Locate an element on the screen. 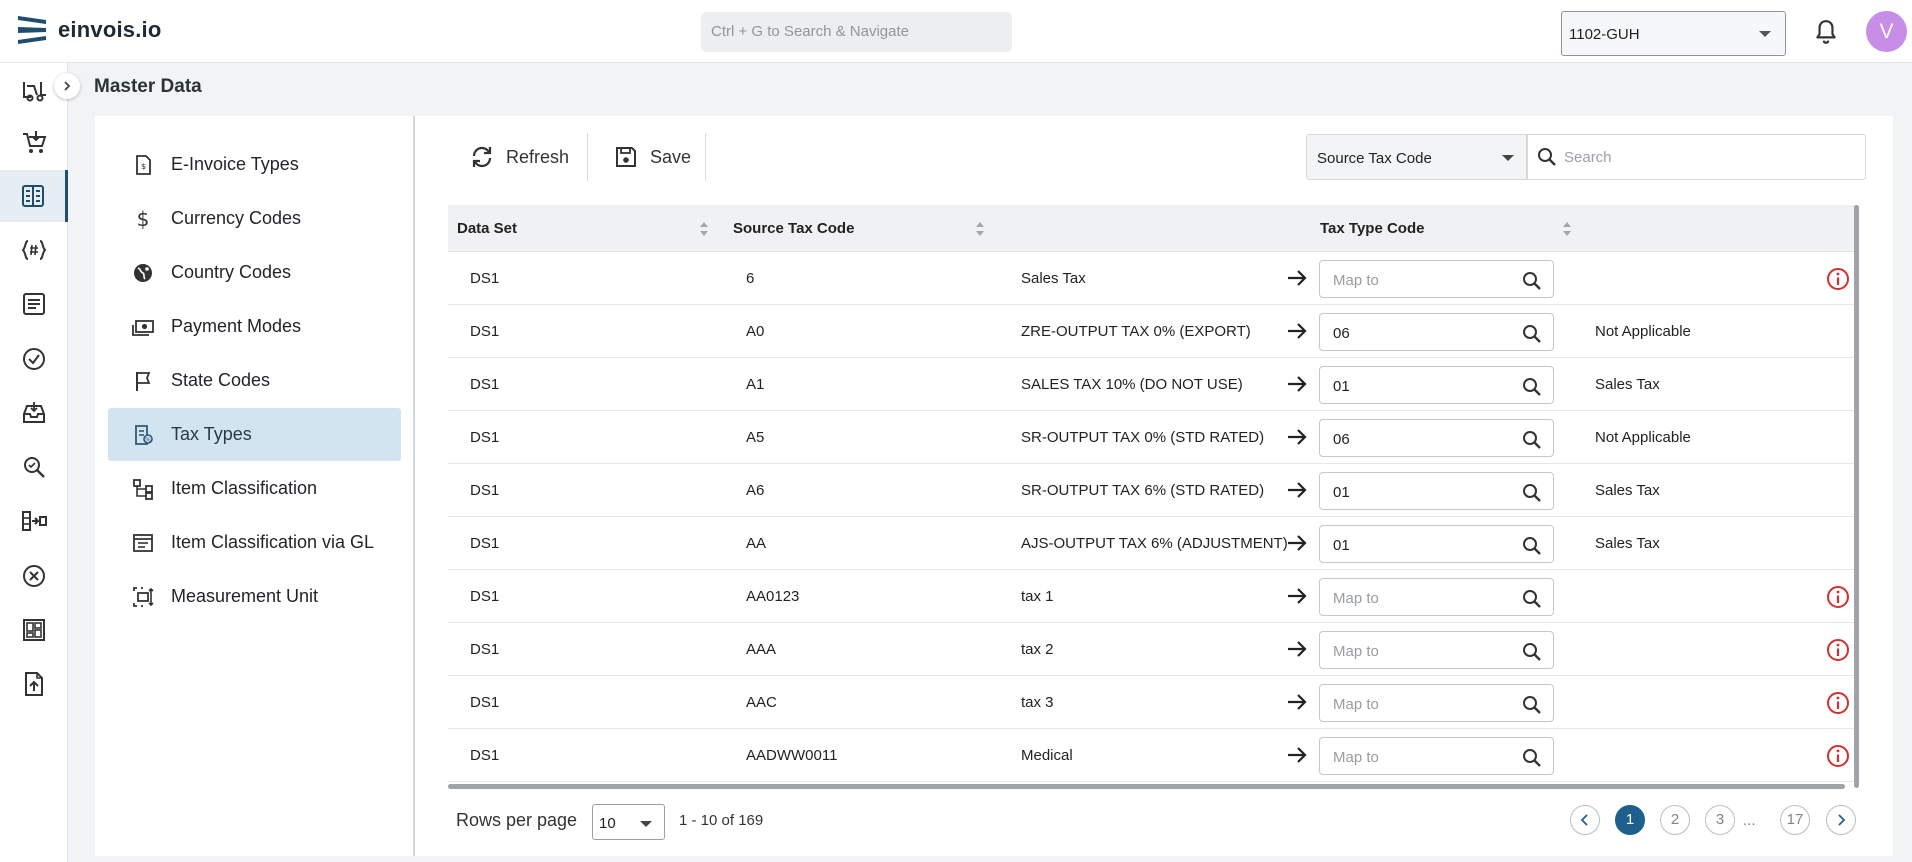  table-search-input: Search is located at coordinates (1696, 157).